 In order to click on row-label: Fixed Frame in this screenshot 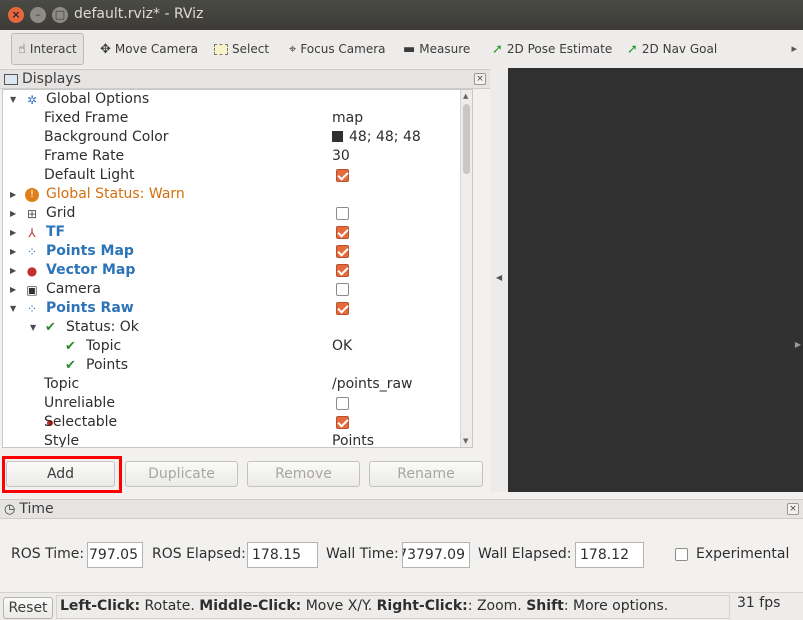, I will do `click(86, 118)`.